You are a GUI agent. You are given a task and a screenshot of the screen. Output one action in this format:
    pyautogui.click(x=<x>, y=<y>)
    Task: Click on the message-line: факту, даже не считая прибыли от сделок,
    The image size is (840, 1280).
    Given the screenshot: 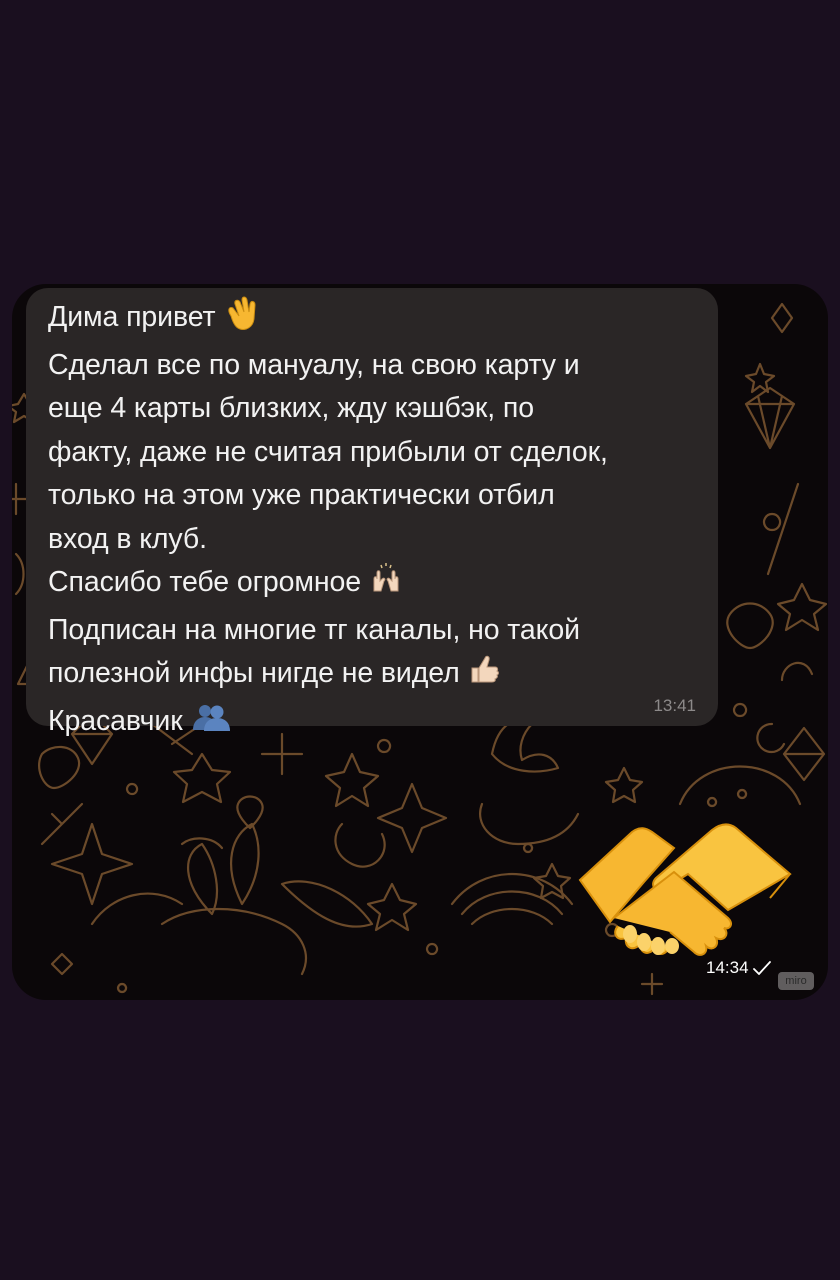 What is the action you would take?
    pyautogui.click(x=328, y=451)
    